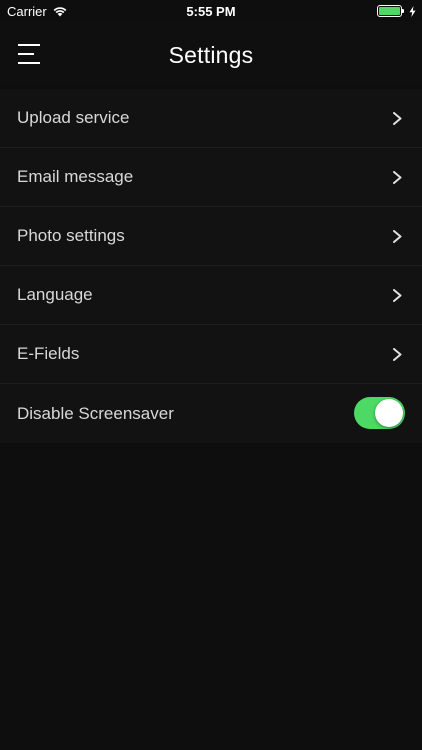  What do you see at coordinates (211, 236) in the screenshot?
I see `settings-item-photo-settings: Photo settings` at bounding box center [211, 236].